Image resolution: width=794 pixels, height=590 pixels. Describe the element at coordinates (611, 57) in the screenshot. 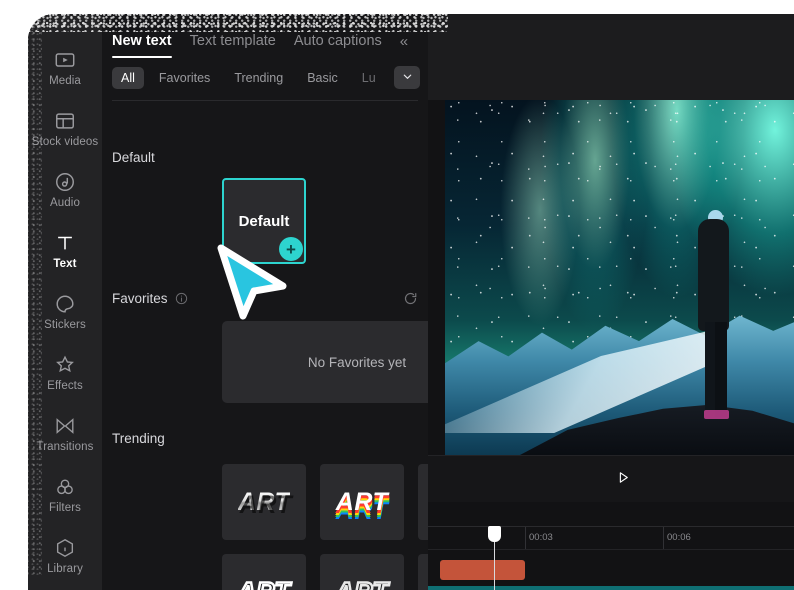

I see `preview-top-strip` at that location.